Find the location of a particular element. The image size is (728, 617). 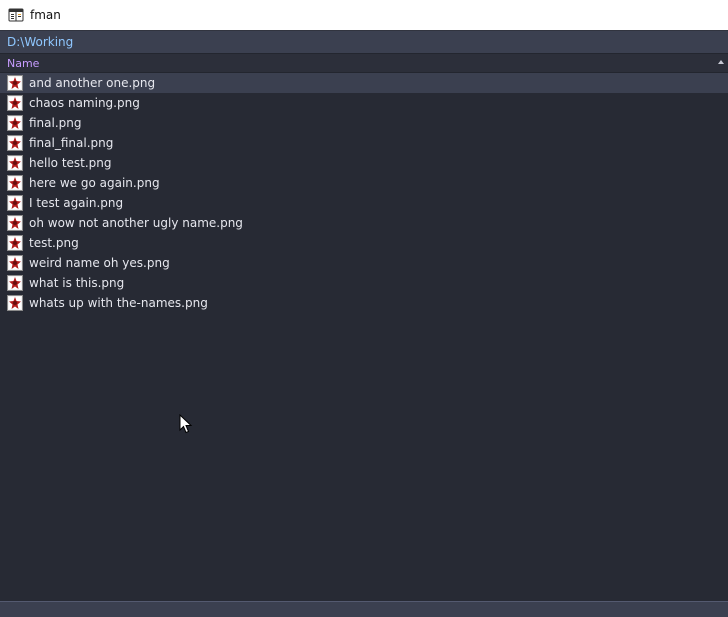

file-row: weird name oh yes.png is located at coordinates (364, 263).